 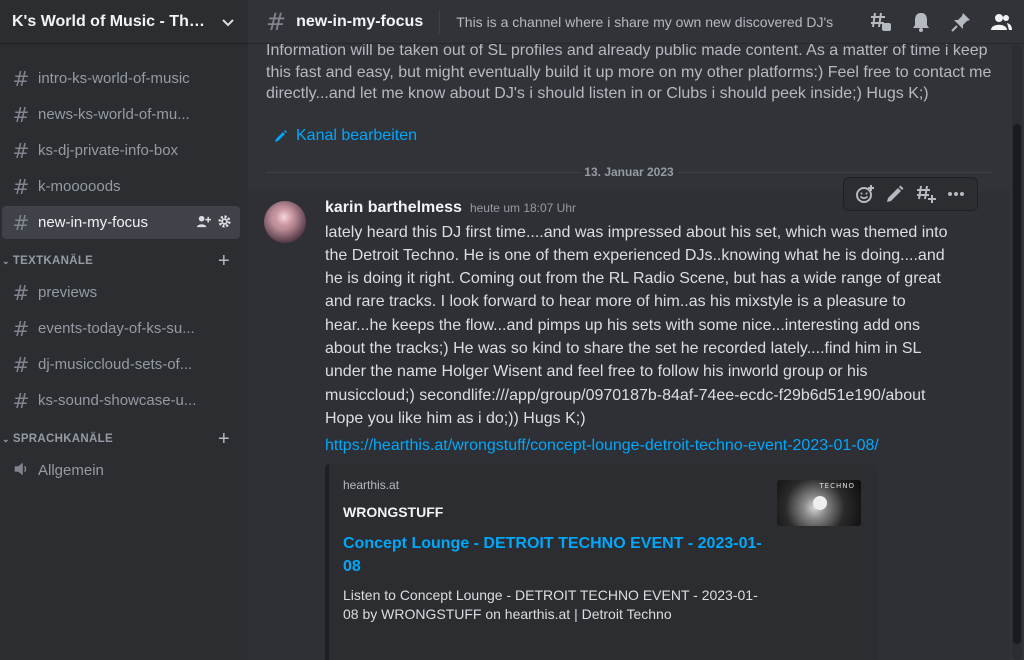 What do you see at coordinates (203, 221) in the screenshot?
I see `add-member-icon` at bounding box center [203, 221].